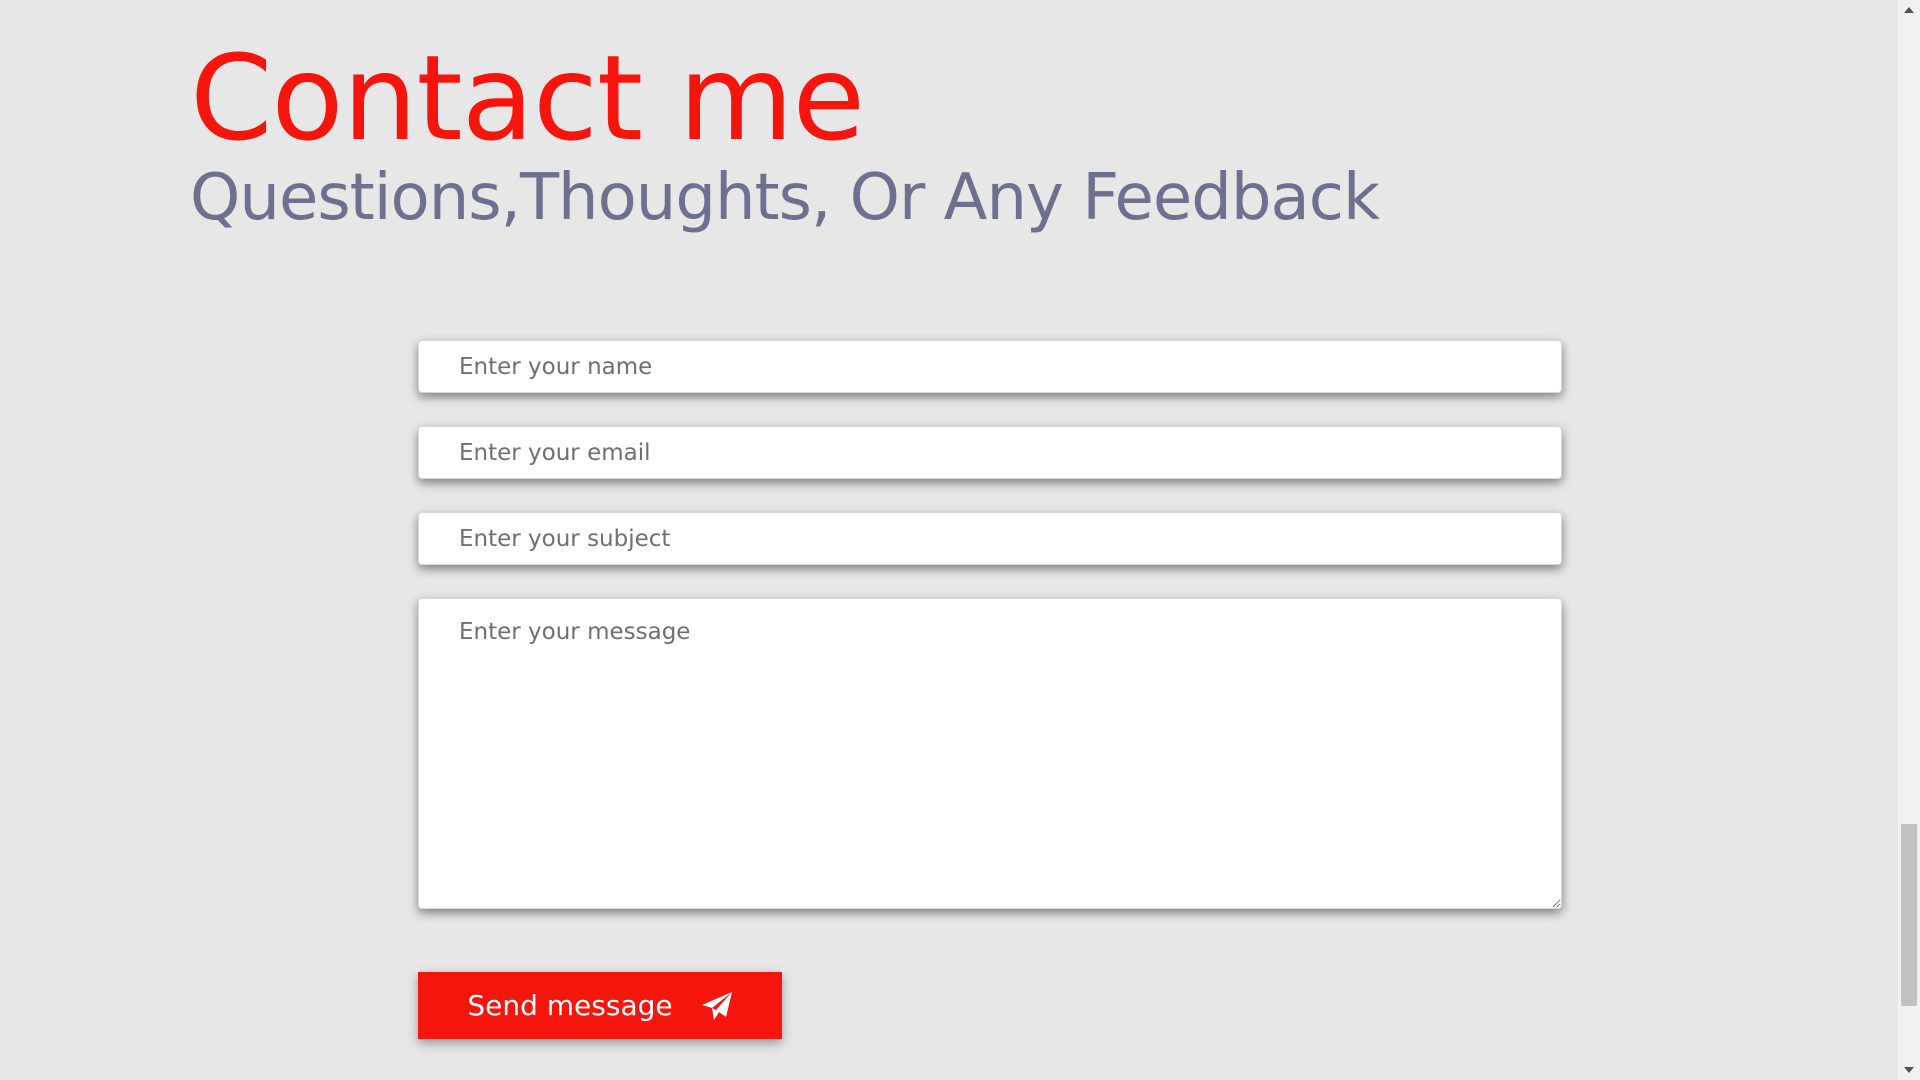  Describe the element at coordinates (990, 452) in the screenshot. I see `email-input` at that location.